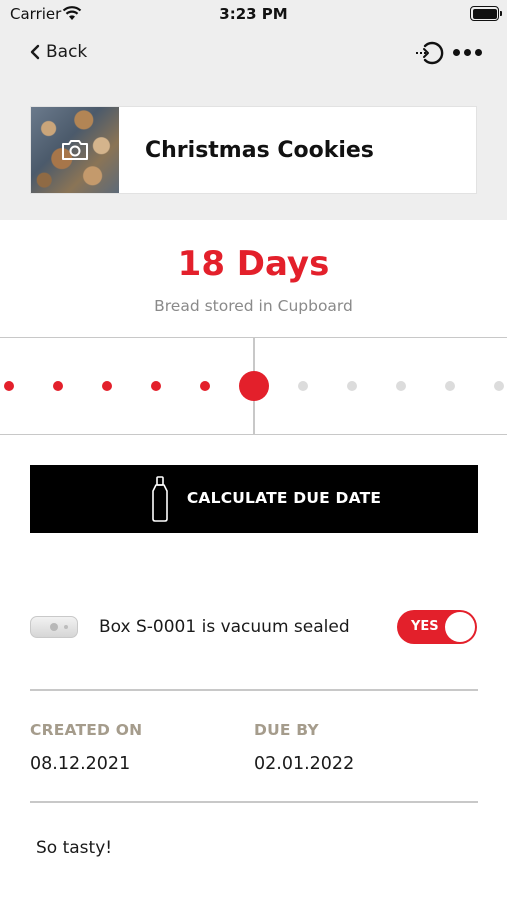 The width and height of the screenshot is (507, 900). Describe the element at coordinates (35, 52) in the screenshot. I see `chevron-left-icon` at that location.